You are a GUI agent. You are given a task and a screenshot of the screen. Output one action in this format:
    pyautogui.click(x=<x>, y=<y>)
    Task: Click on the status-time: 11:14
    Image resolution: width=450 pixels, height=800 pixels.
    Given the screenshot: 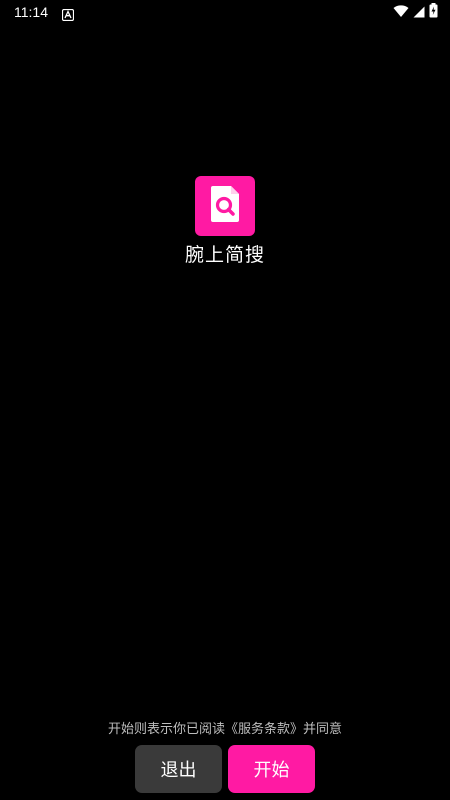 What is the action you would take?
    pyautogui.click(x=31, y=12)
    